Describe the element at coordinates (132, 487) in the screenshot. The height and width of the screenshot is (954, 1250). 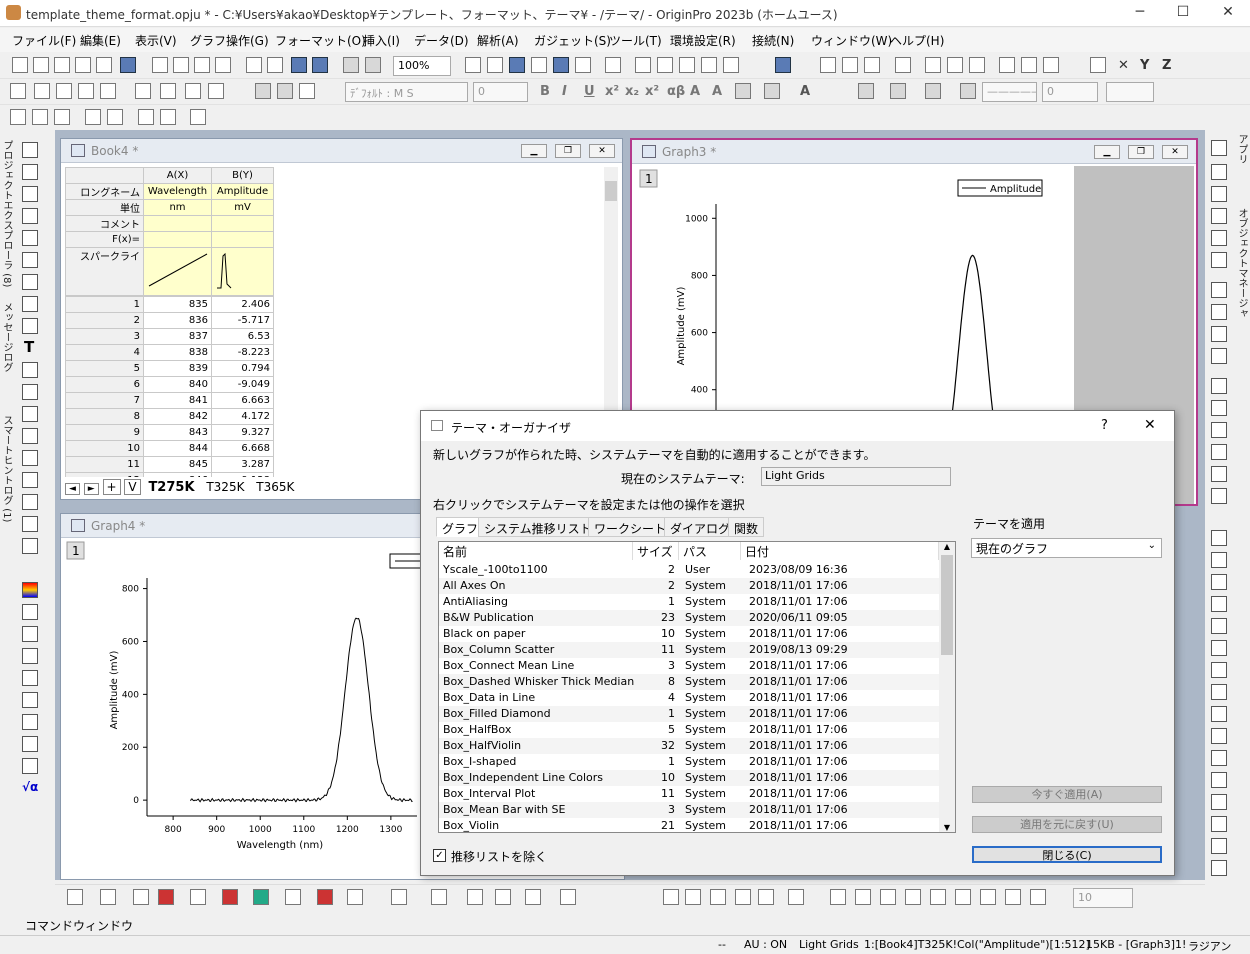
I see `sheet-list: V` at that location.